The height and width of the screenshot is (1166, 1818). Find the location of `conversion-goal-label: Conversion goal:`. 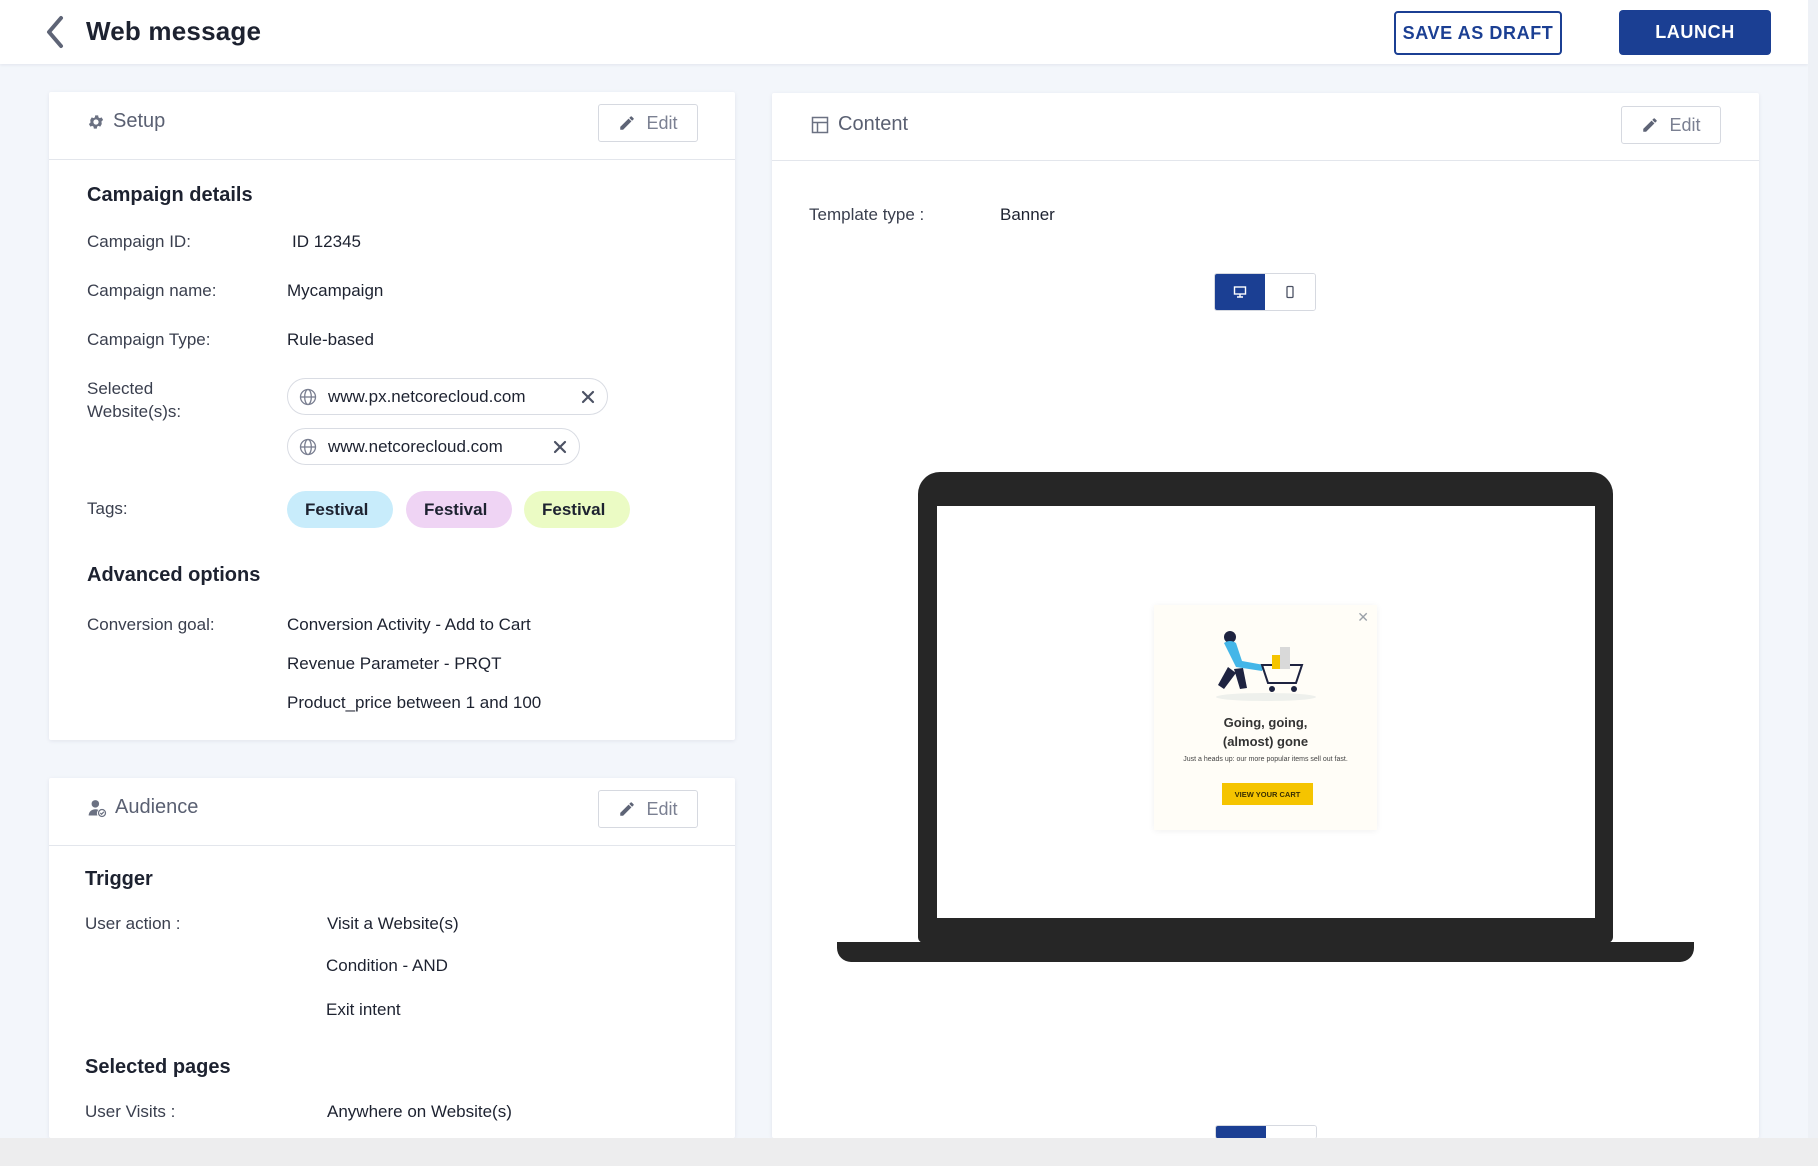

conversion-goal-label: Conversion goal: is located at coordinates (151, 624).